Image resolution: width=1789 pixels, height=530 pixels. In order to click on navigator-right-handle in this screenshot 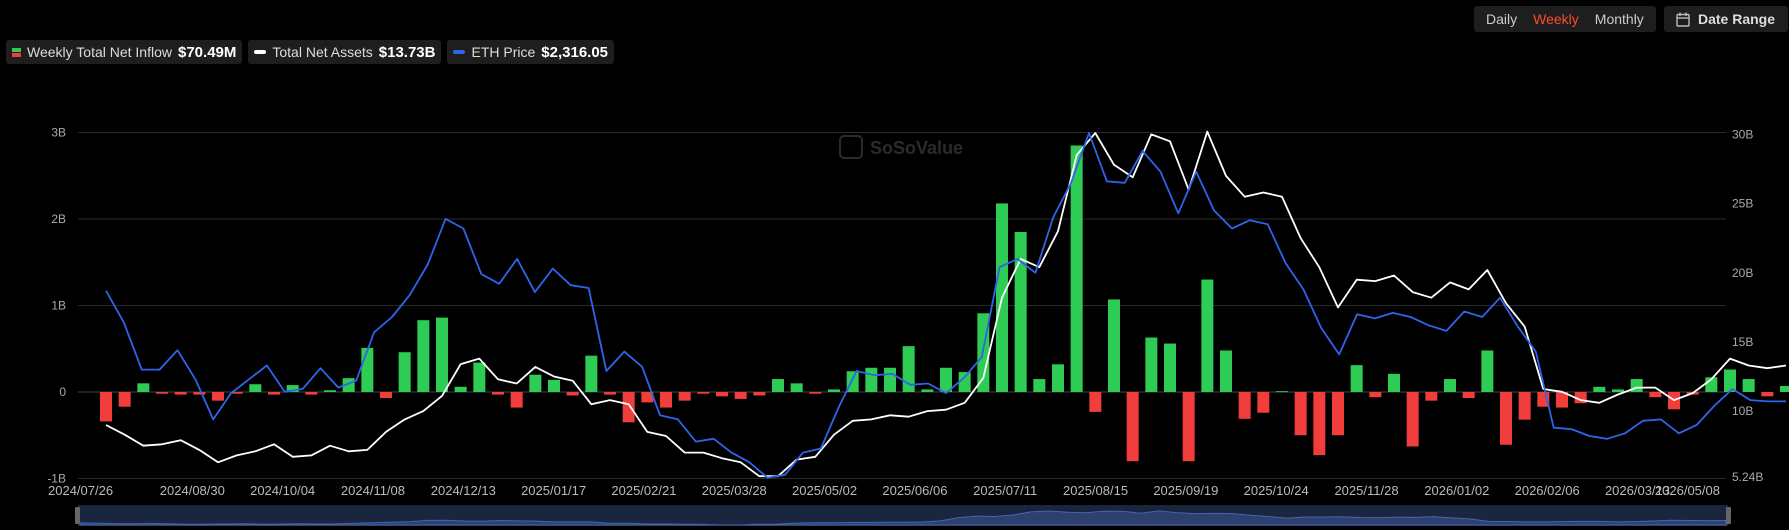, I will do `click(1728, 515)`.